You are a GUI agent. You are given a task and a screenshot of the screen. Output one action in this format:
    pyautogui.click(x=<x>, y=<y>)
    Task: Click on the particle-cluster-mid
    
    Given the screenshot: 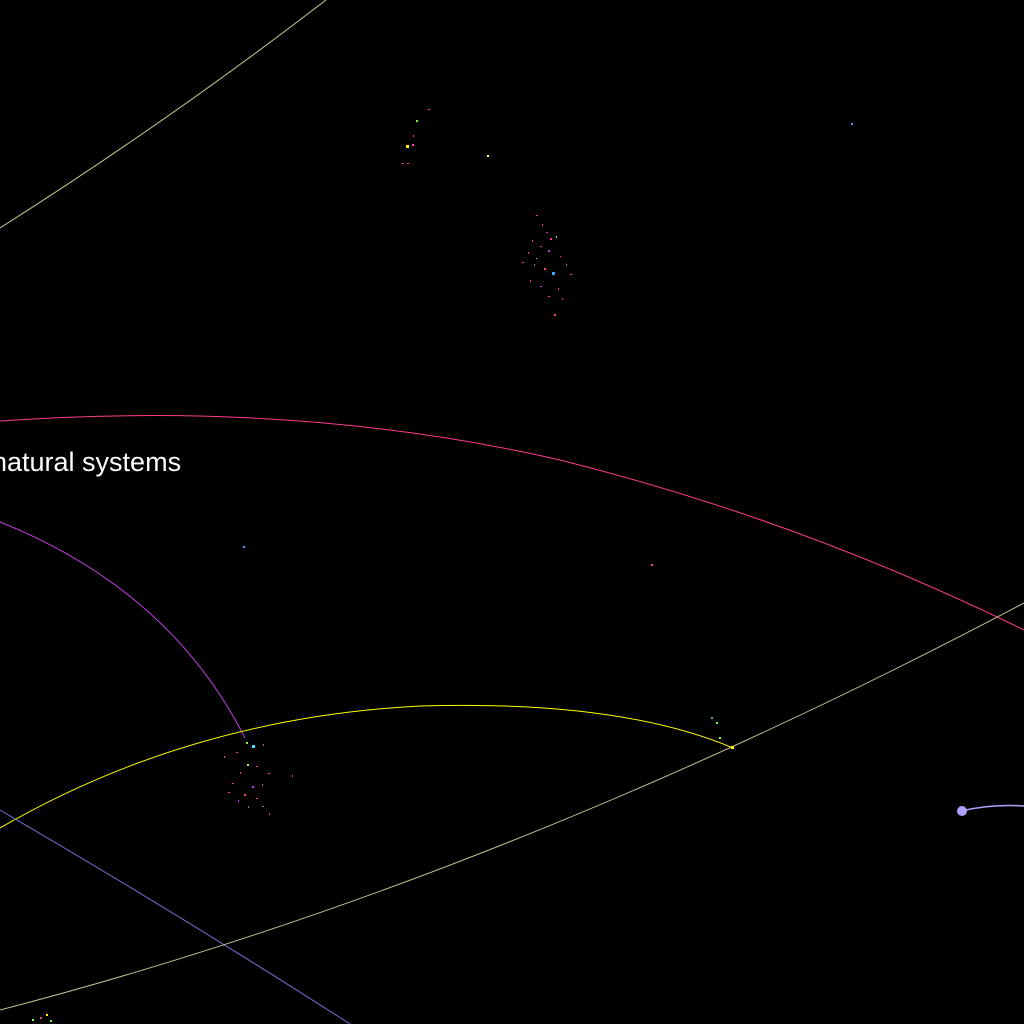 What is the action you would take?
    pyautogui.click(x=547, y=265)
    